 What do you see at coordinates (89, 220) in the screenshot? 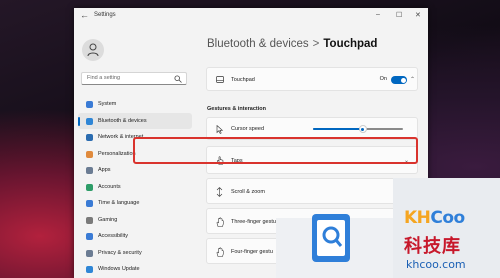
I see `gamepad-icon` at bounding box center [89, 220].